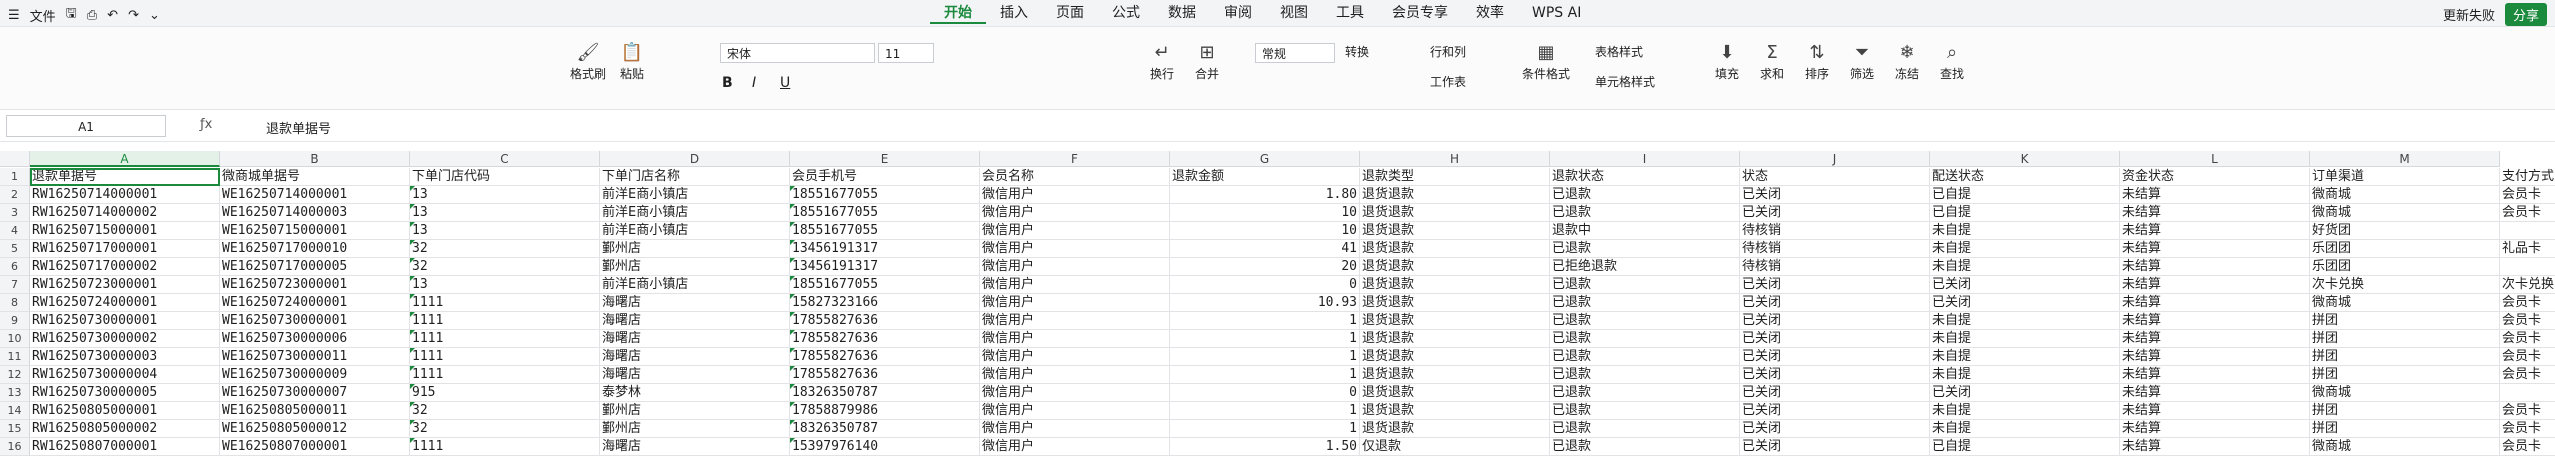 The height and width of the screenshot is (462, 2555). Describe the element at coordinates (125, 321) in the screenshot. I see `table-cell: RW16250730000001` at that location.